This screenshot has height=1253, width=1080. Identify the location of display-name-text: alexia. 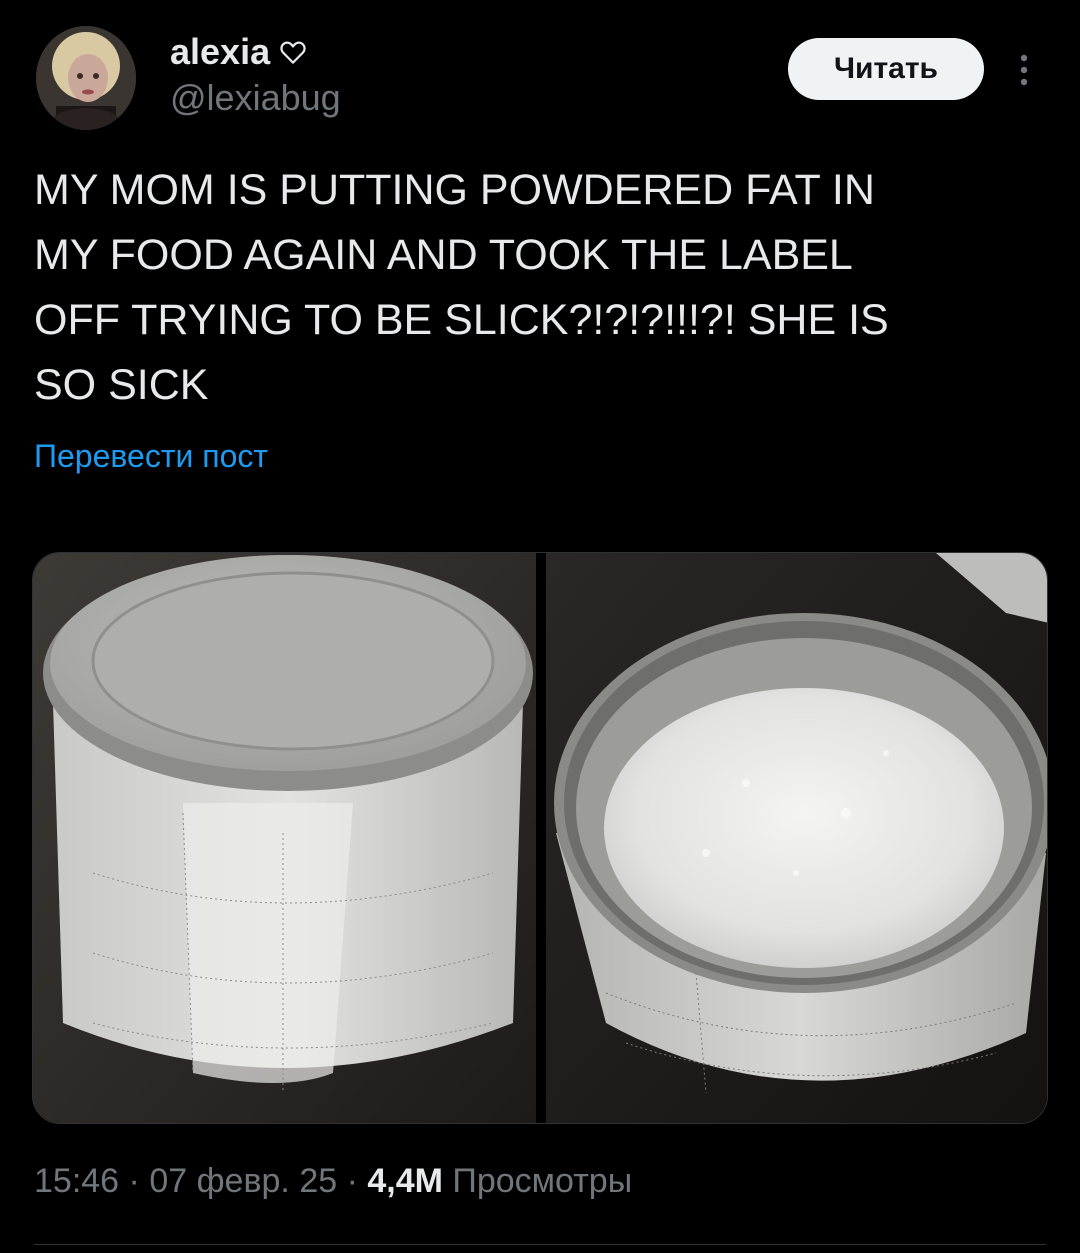
(220, 51).